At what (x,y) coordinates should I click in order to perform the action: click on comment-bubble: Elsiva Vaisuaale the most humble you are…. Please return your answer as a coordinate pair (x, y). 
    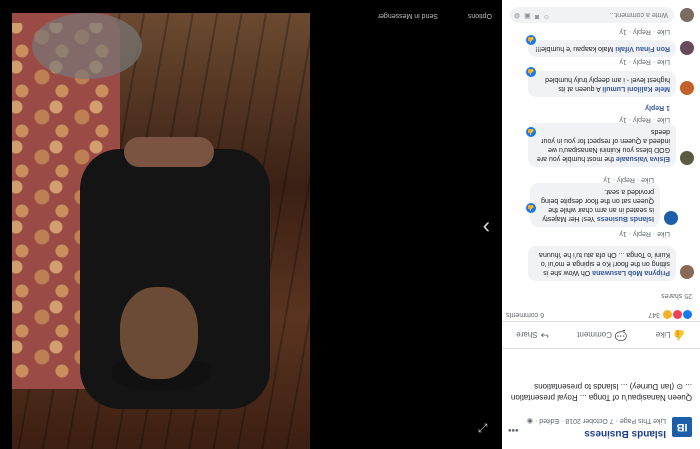
    Looking at the image, I should click on (602, 145).